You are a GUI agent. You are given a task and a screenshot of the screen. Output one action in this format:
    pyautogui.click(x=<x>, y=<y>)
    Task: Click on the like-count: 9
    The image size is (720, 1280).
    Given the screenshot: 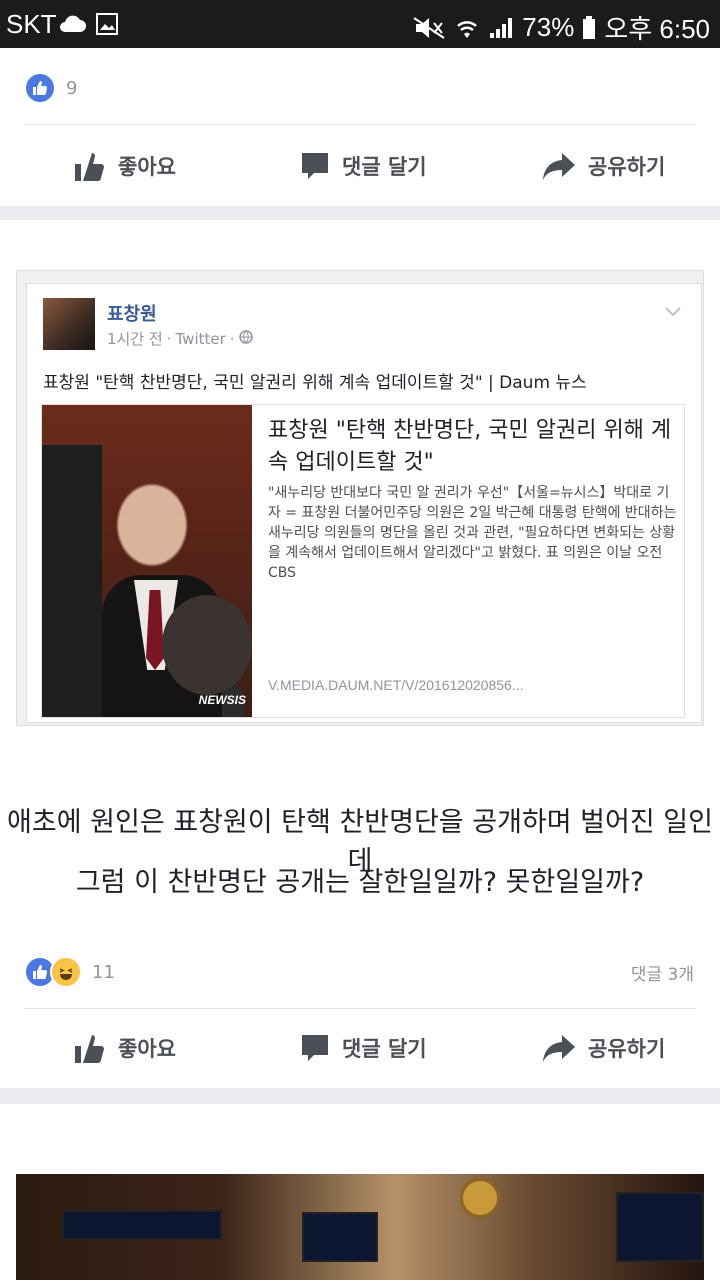 What is the action you would take?
    pyautogui.click(x=72, y=88)
    